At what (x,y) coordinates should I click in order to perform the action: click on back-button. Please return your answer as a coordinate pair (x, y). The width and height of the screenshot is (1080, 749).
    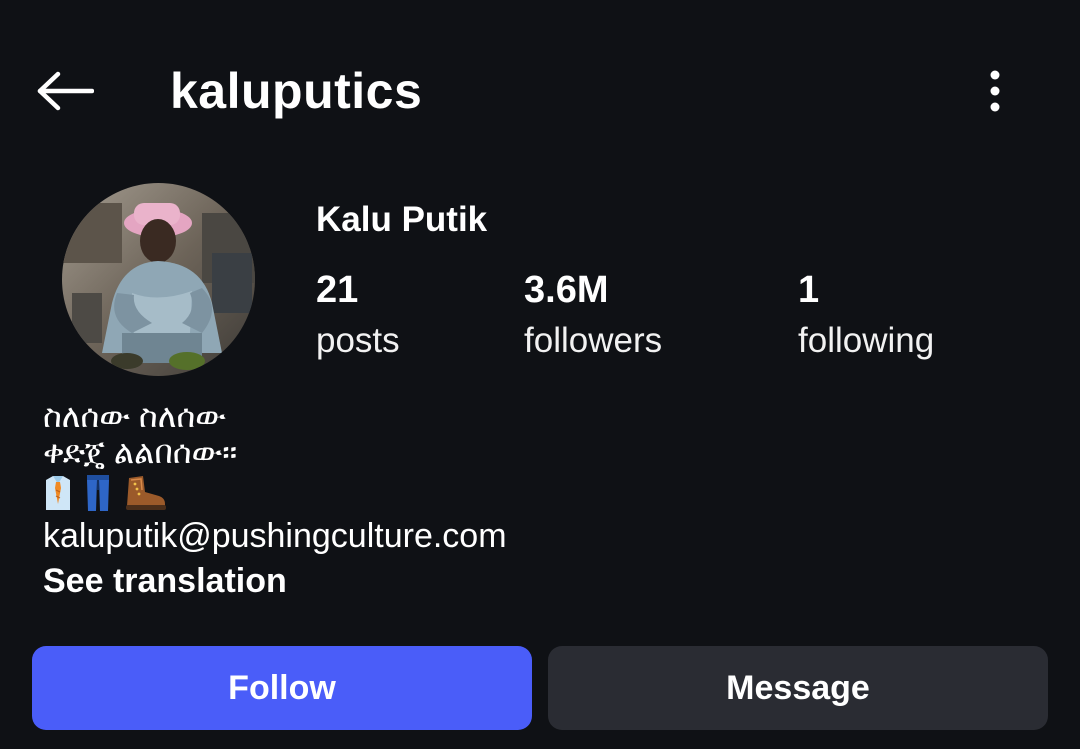
    Looking at the image, I should click on (64, 91).